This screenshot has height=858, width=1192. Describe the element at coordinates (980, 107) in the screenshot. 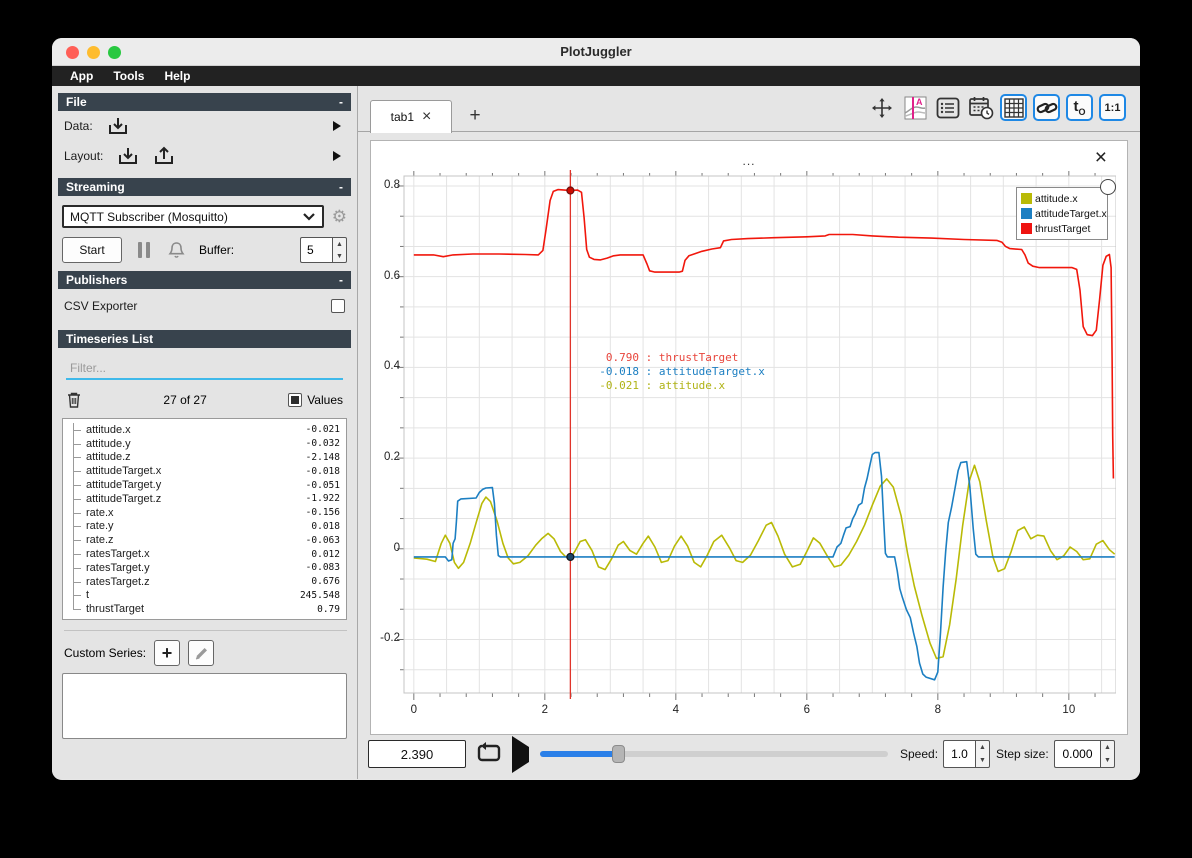

I see `datetime-icon` at that location.